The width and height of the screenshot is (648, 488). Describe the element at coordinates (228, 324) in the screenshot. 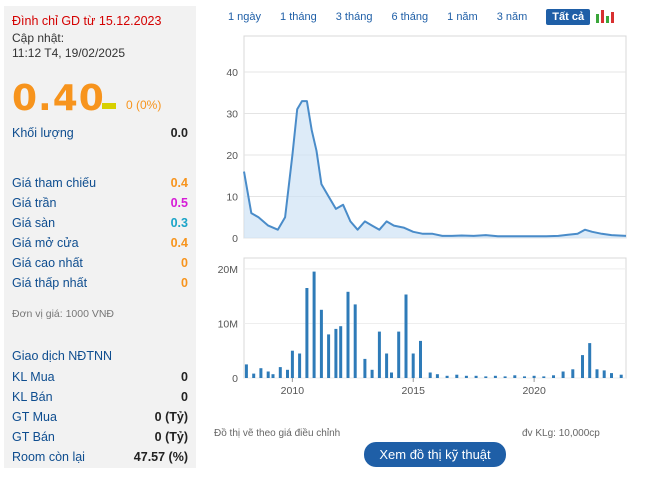

I see `volume-y-tick-label: 10M` at that location.